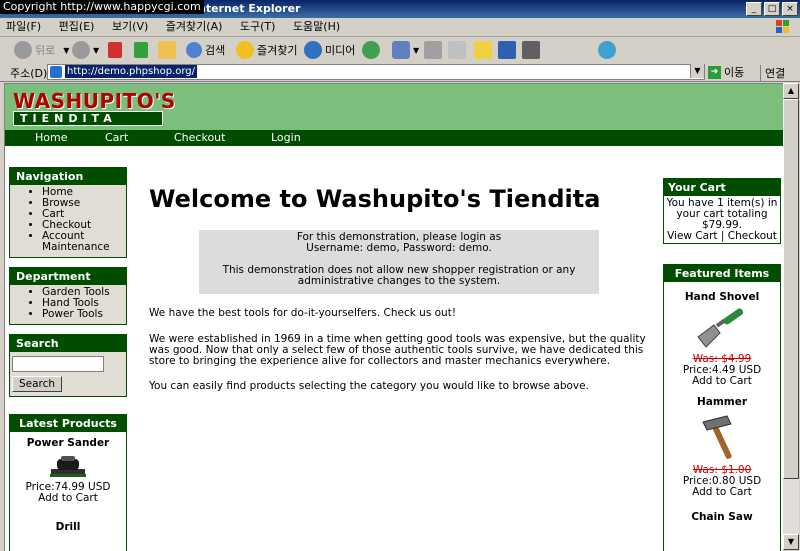  I want to click on nav-login: Login, so click(286, 138).